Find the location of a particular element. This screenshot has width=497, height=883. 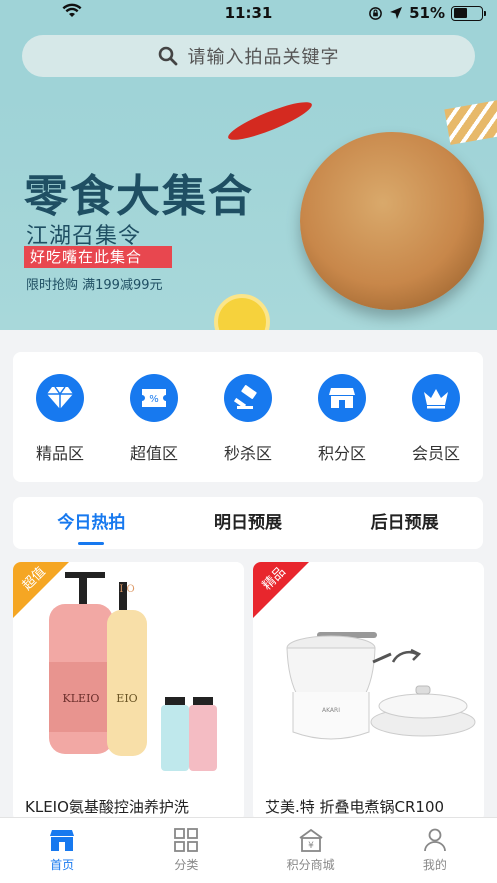

points-mall-icon: ¥ is located at coordinates (311, 840).